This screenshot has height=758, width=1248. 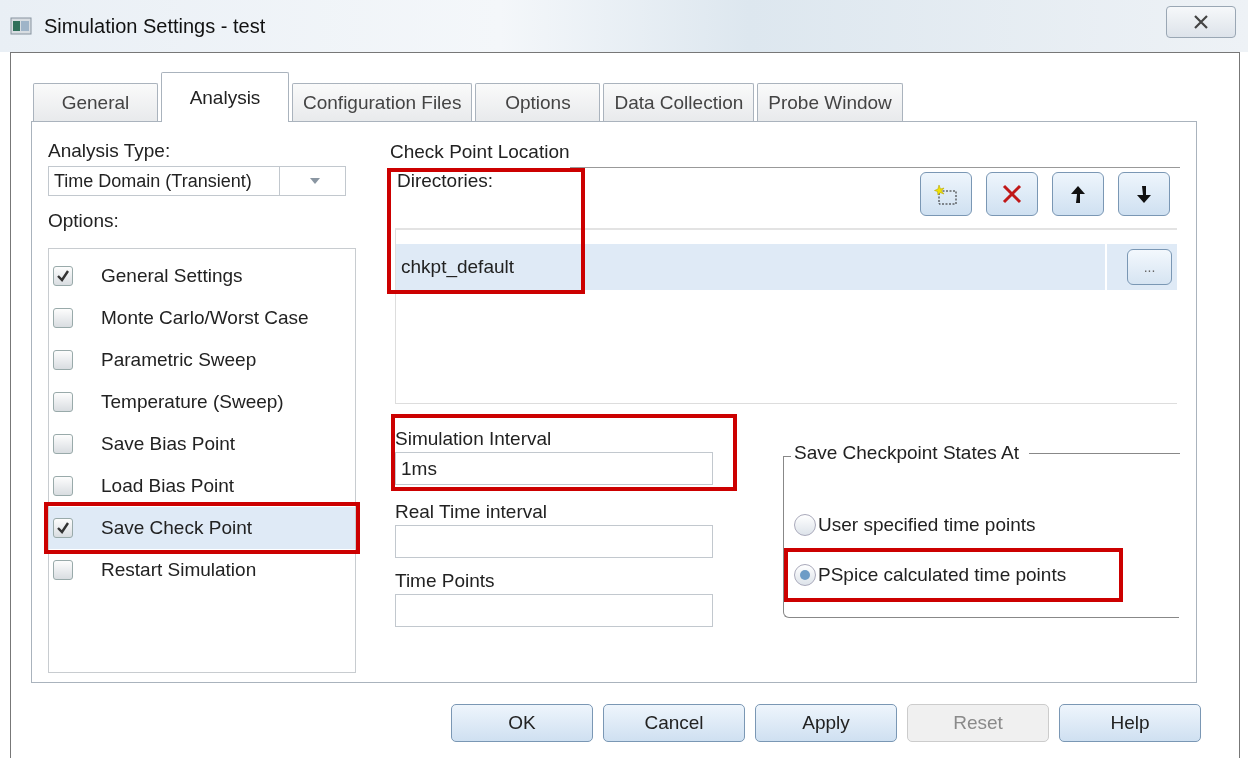 What do you see at coordinates (202, 276) in the screenshot?
I see `option-item: General Settings` at bounding box center [202, 276].